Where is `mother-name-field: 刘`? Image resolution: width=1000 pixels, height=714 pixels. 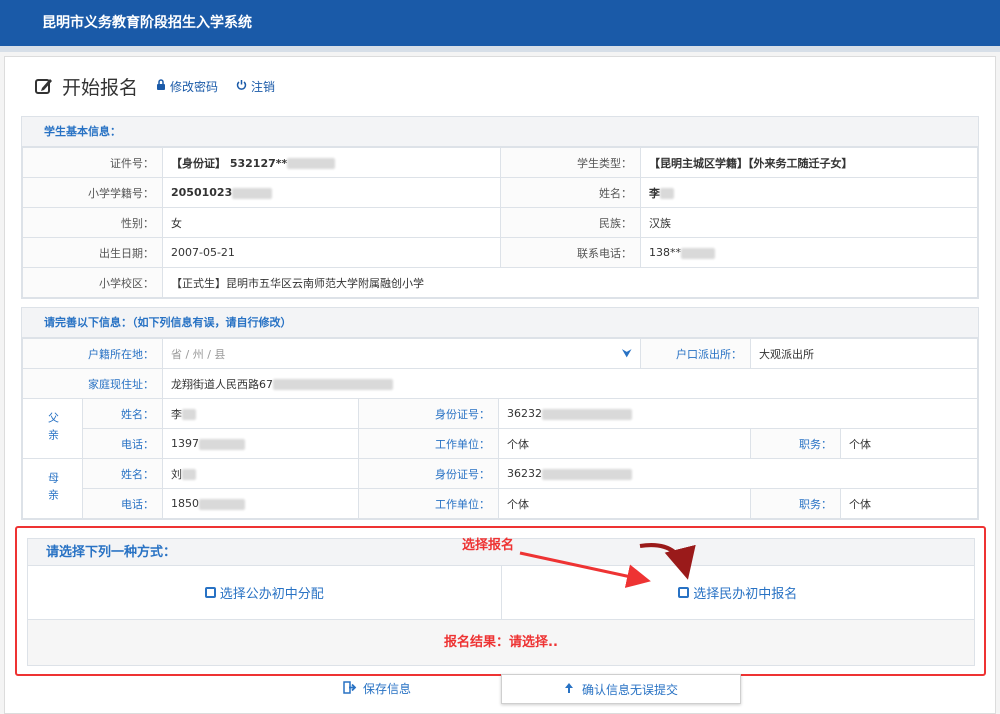 mother-name-field: 刘 is located at coordinates (260, 473).